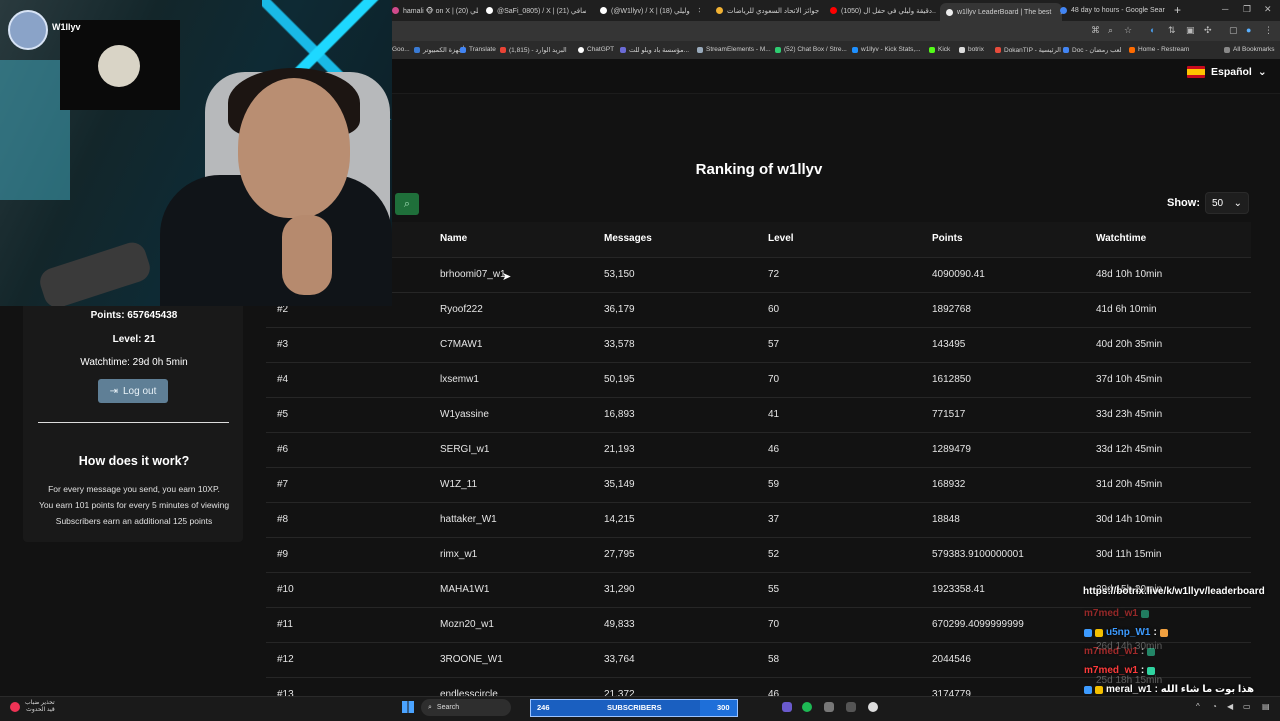 This screenshot has height=721, width=1280. What do you see at coordinates (1092, 50) in the screenshot?
I see `bookmark-item: Doc - لعب رمضان` at bounding box center [1092, 50].